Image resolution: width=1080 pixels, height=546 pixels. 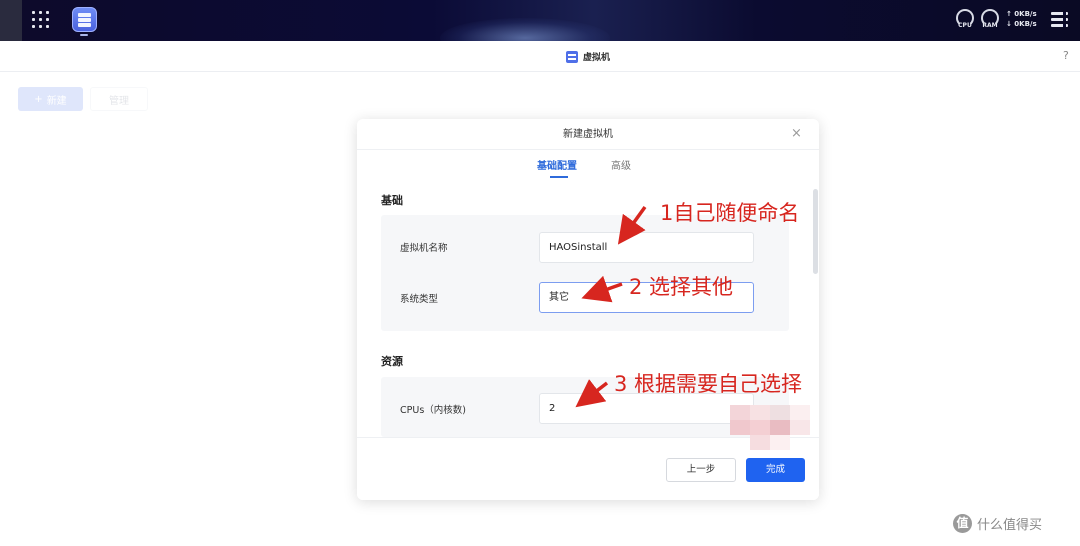 I want to click on watermark-text: 什么值得买, so click(x=1010, y=525).